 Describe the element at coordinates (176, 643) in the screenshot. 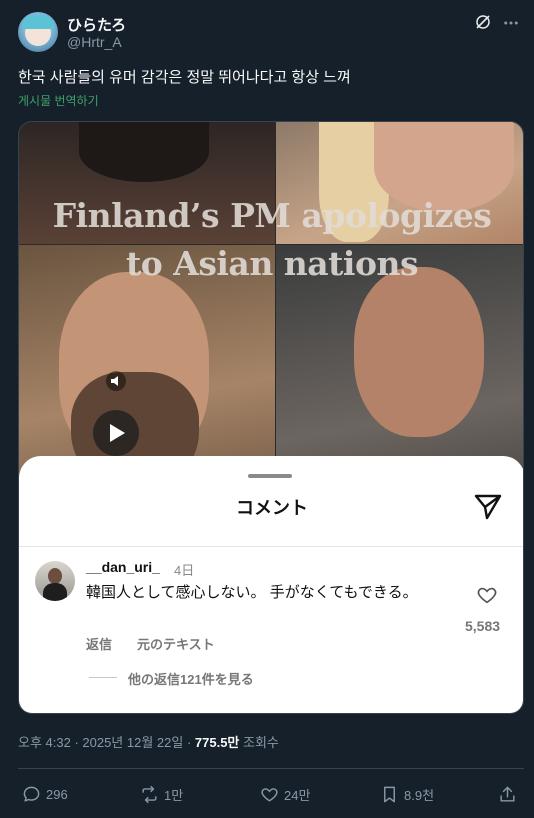

I see `original-text-button: 元のテキスト` at that location.